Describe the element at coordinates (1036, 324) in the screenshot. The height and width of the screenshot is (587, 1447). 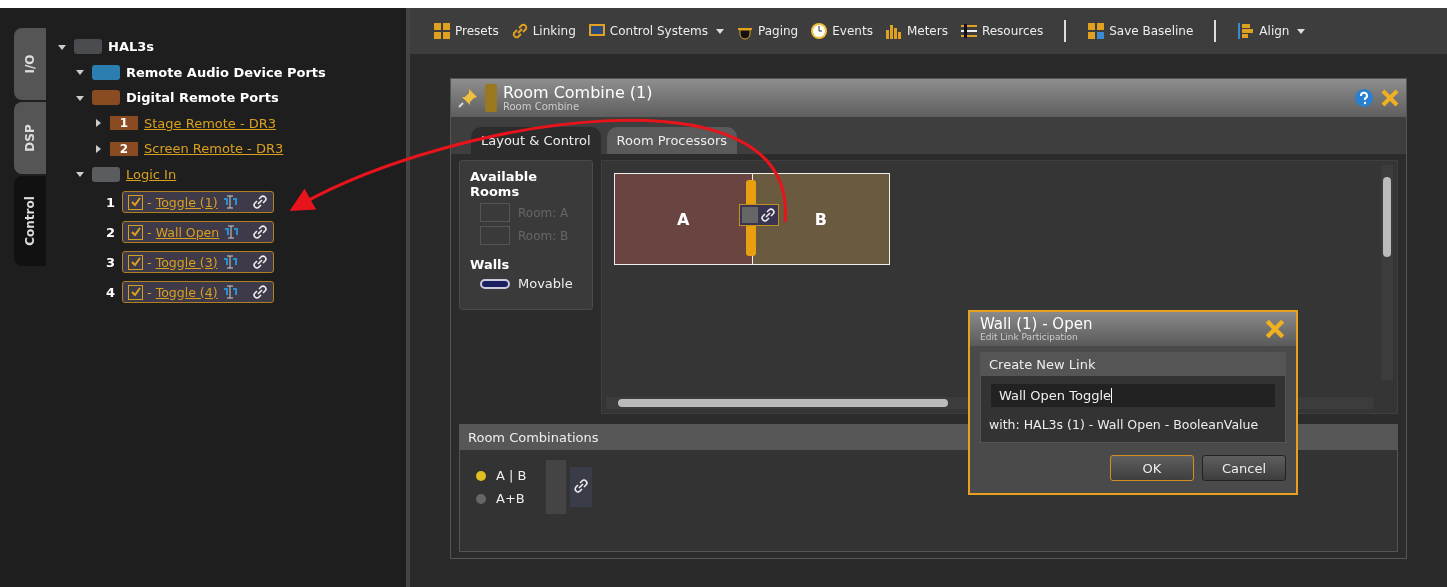
I see `dialog-title: Wall (1) - Open` at that location.